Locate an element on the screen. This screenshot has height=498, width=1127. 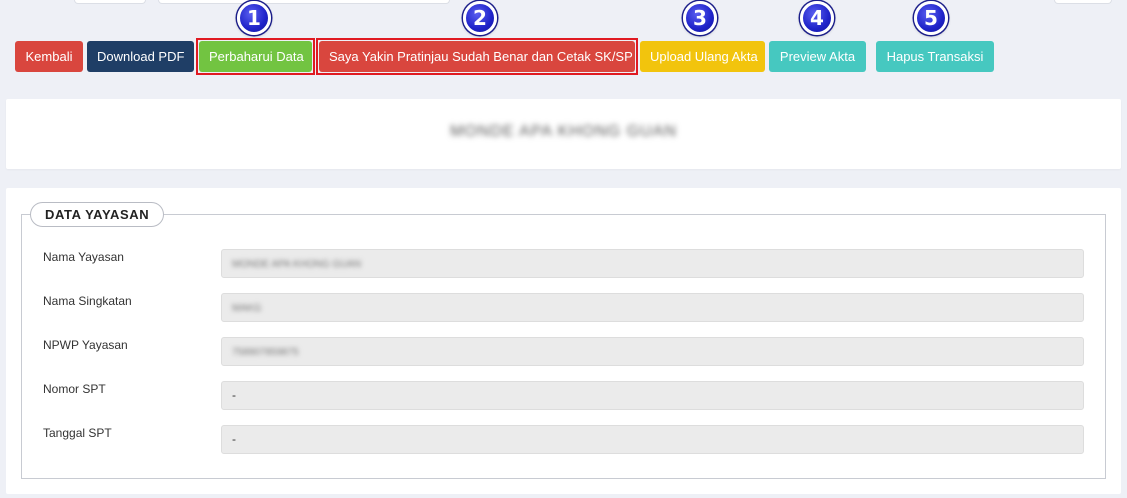
marker-3: 3 is located at coordinates (700, 18).